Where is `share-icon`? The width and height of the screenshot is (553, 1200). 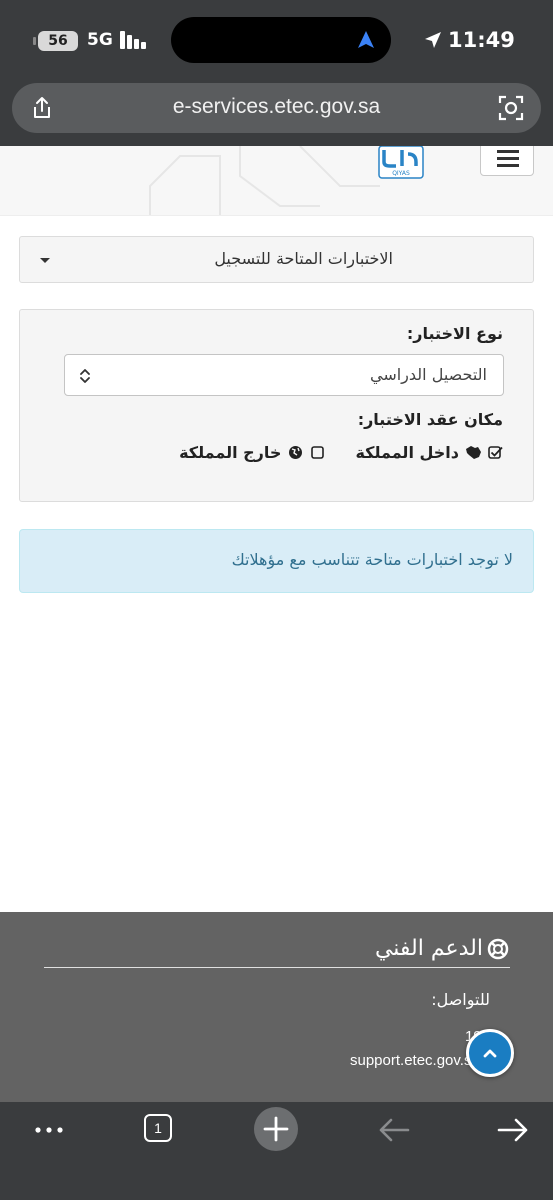 share-icon is located at coordinates (42, 108).